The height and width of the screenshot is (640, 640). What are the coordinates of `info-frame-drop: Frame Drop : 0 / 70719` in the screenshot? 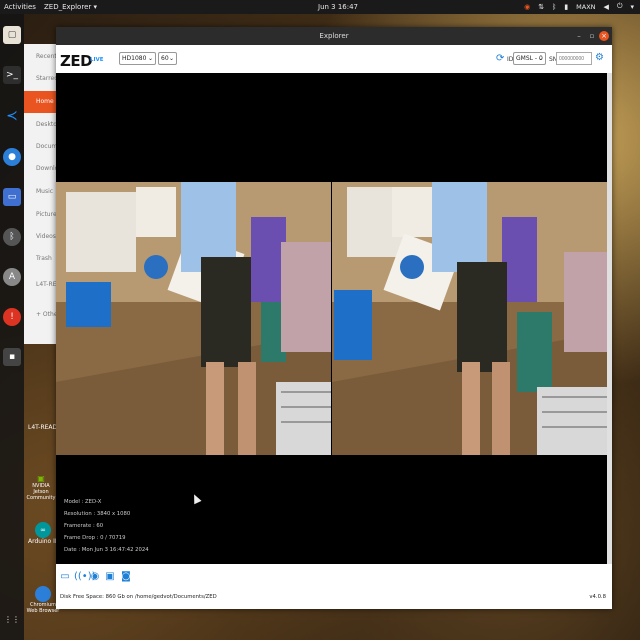 It's located at (95, 538).